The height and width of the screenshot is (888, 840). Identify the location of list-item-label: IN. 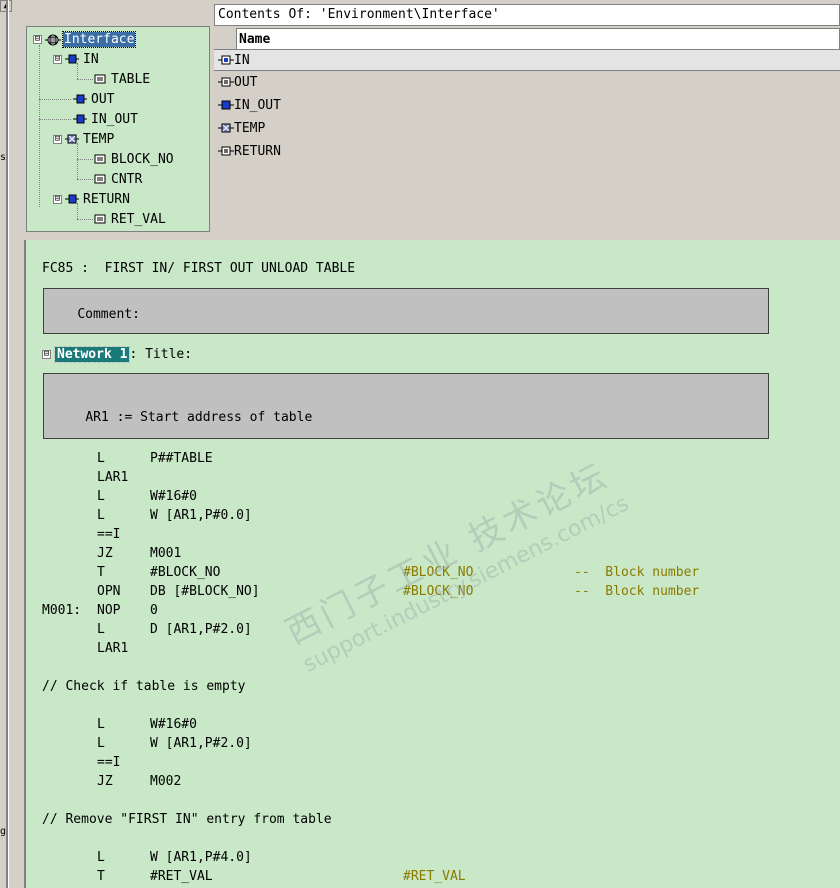
(242, 60).